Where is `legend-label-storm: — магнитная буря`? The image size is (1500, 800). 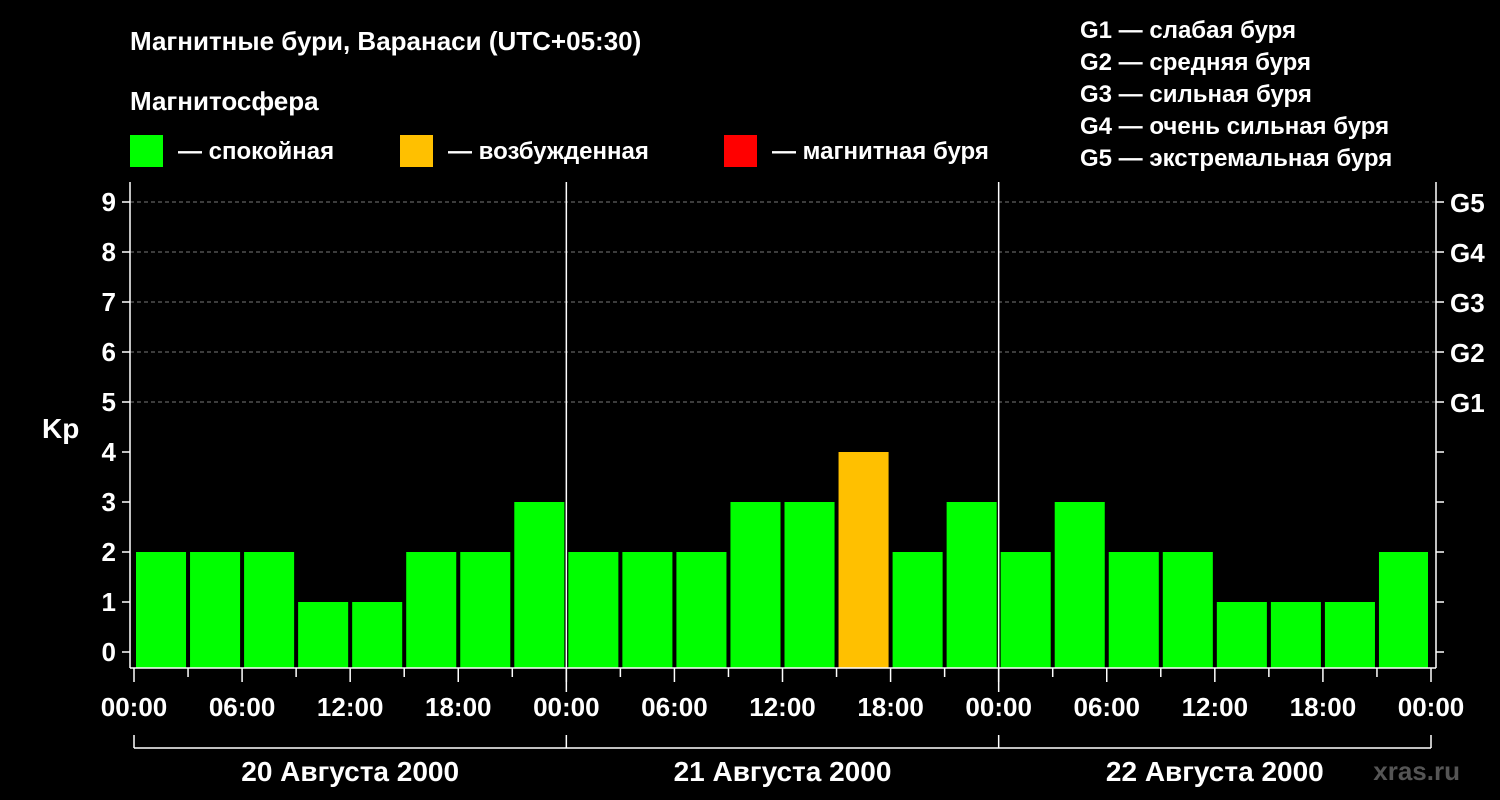 legend-label-storm: — магнитная буря is located at coordinates (880, 151).